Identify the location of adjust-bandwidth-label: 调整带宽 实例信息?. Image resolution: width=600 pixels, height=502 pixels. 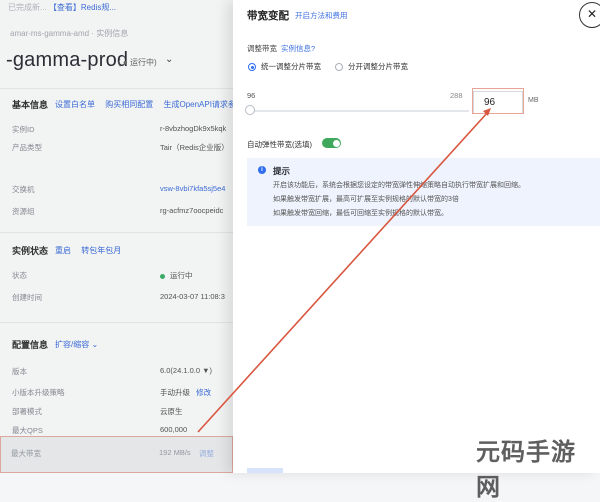
(281, 48).